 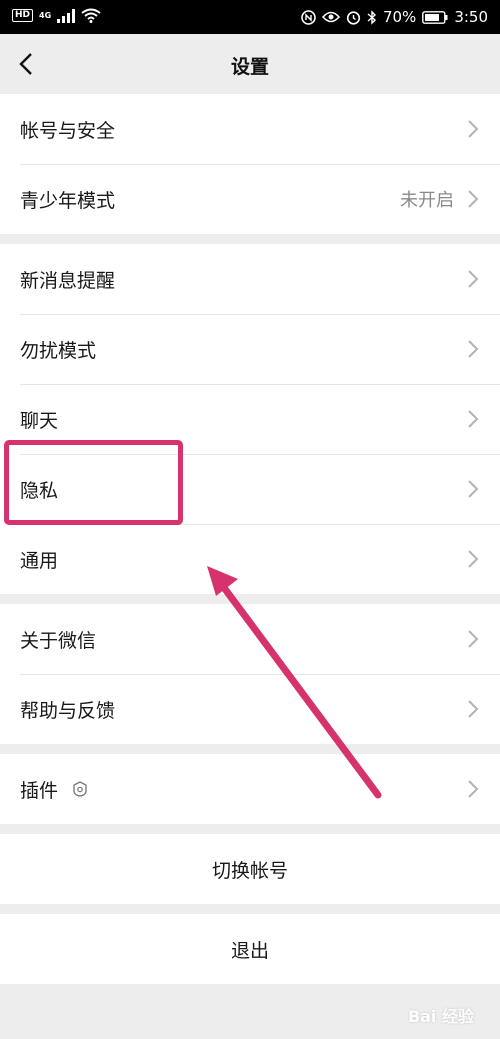 What do you see at coordinates (294, 682) in the screenshot?
I see `annotation-arrow` at bounding box center [294, 682].